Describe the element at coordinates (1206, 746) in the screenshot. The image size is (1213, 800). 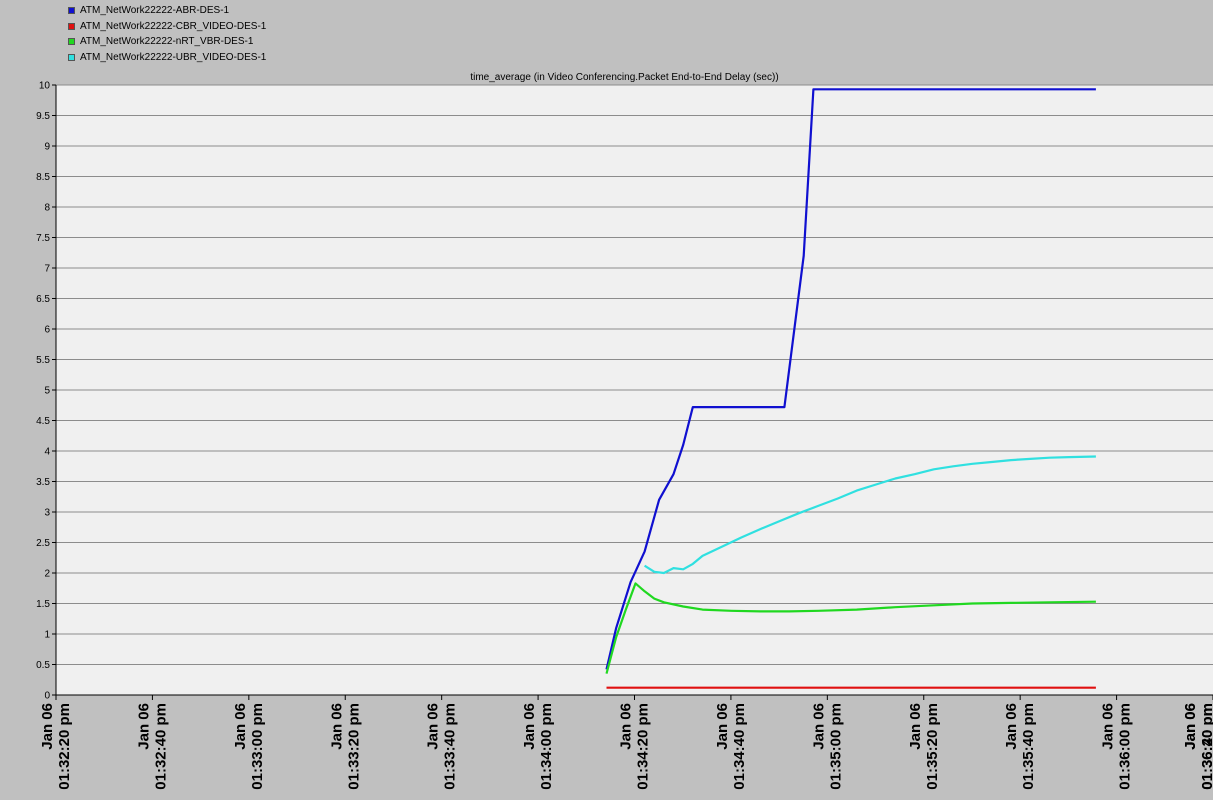
I see `x-tick-label-time: 01:36:40 pm` at that location.